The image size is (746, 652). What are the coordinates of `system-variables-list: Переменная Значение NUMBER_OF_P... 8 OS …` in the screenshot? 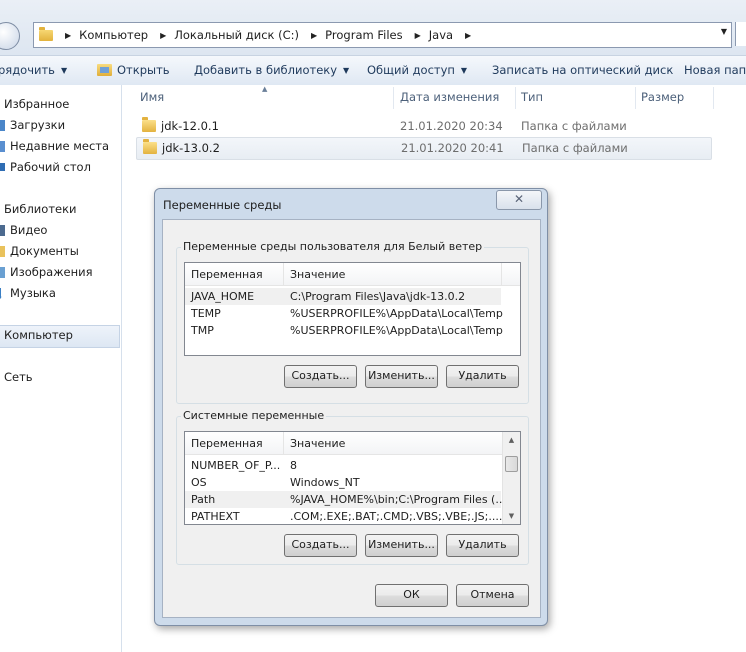 It's located at (352, 478).